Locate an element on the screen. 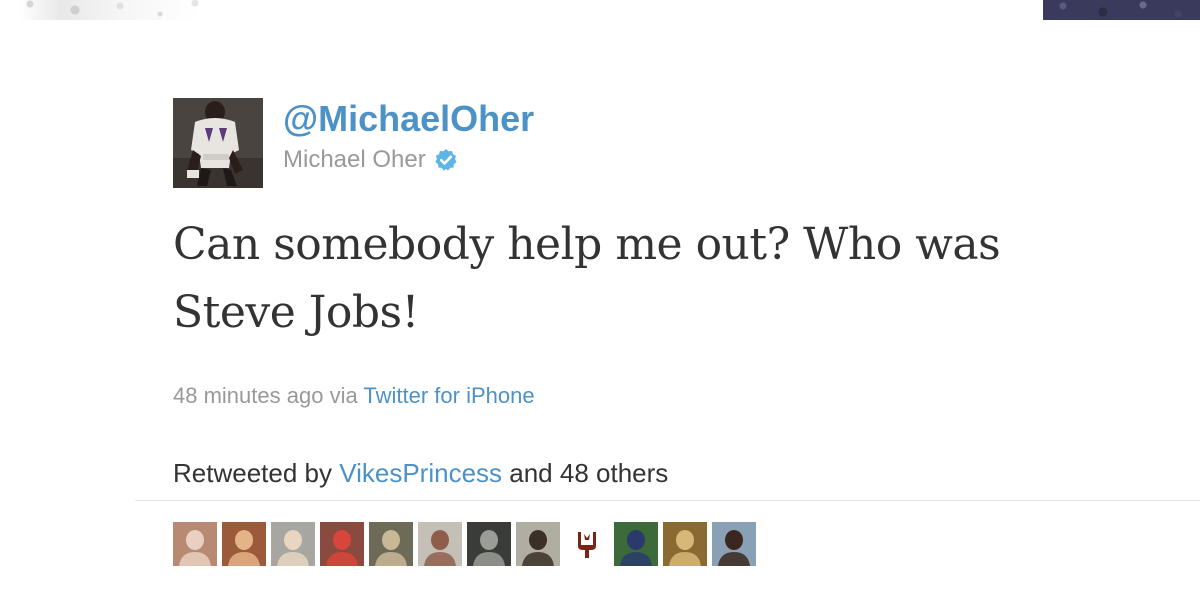 The image size is (1200, 604). retweeter-avatars is located at coordinates (467, 544).